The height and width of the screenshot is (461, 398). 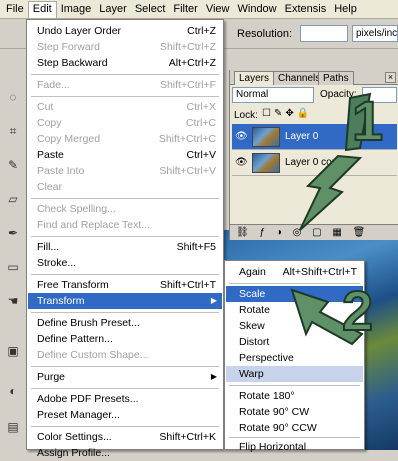 I want to click on blend-mode-select: Normal, so click(x=273, y=95).